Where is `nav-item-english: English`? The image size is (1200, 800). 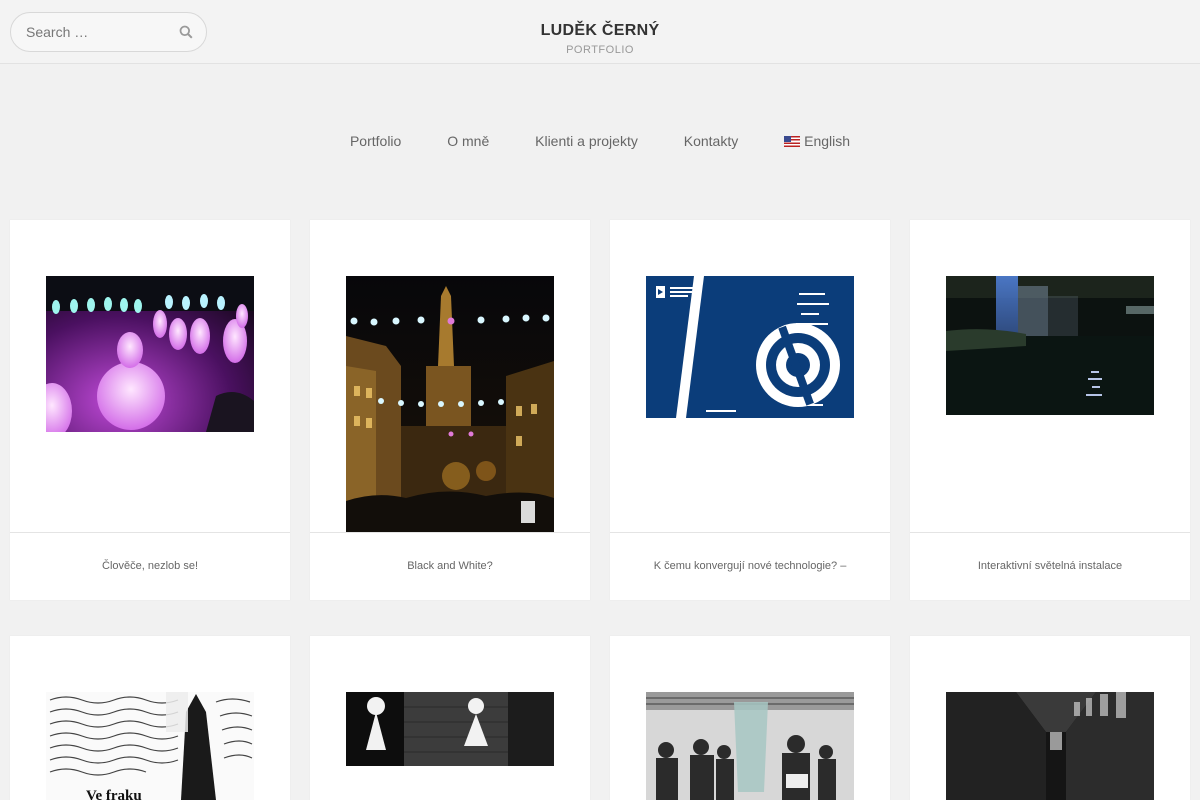 nav-item-english: English is located at coordinates (817, 141).